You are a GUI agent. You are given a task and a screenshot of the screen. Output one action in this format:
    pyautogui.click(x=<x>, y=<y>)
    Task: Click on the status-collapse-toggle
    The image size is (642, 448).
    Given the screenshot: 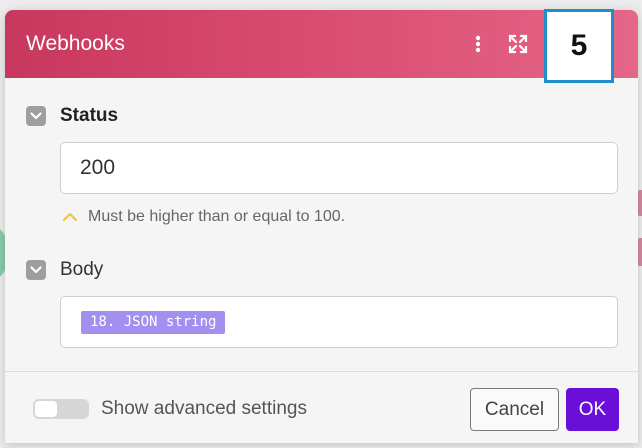 What is the action you would take?
    pyautogui.click(x=36, y=116)
    